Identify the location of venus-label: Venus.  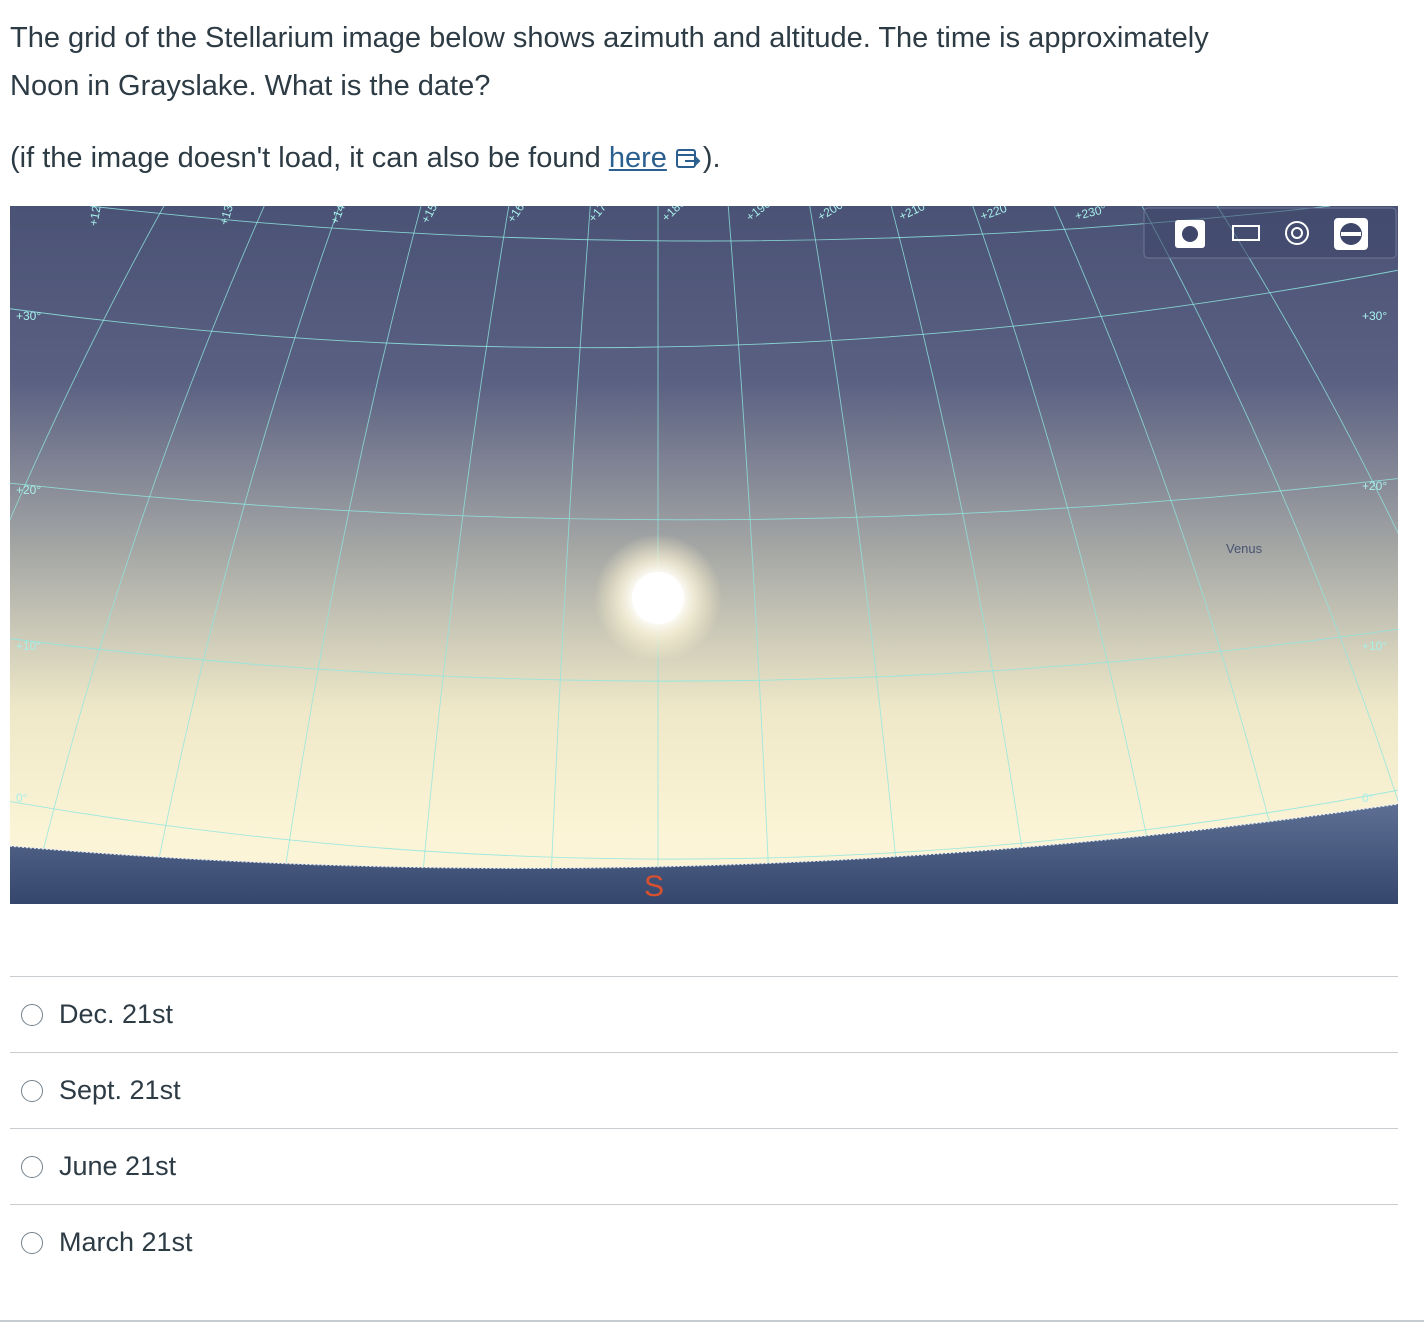
(1244, 548).